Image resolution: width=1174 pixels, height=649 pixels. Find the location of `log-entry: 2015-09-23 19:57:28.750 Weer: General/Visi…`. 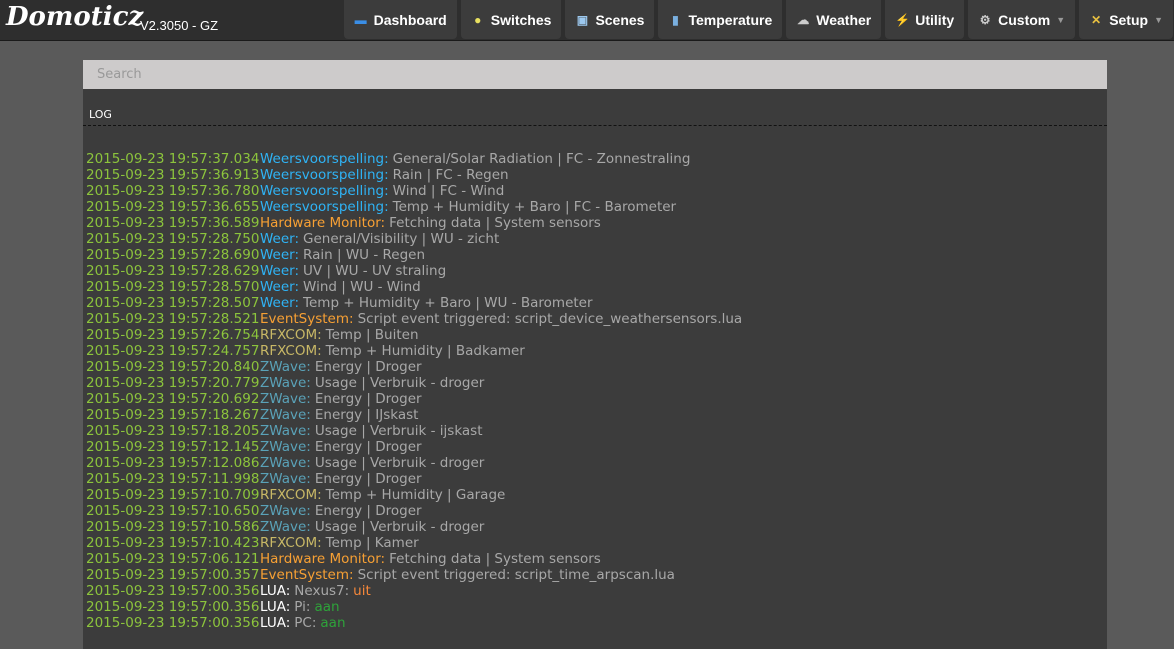

log-entry: 2015-09-23 19:57:28.750 Weer: General/Visi… is located at coordinates (414, 239).